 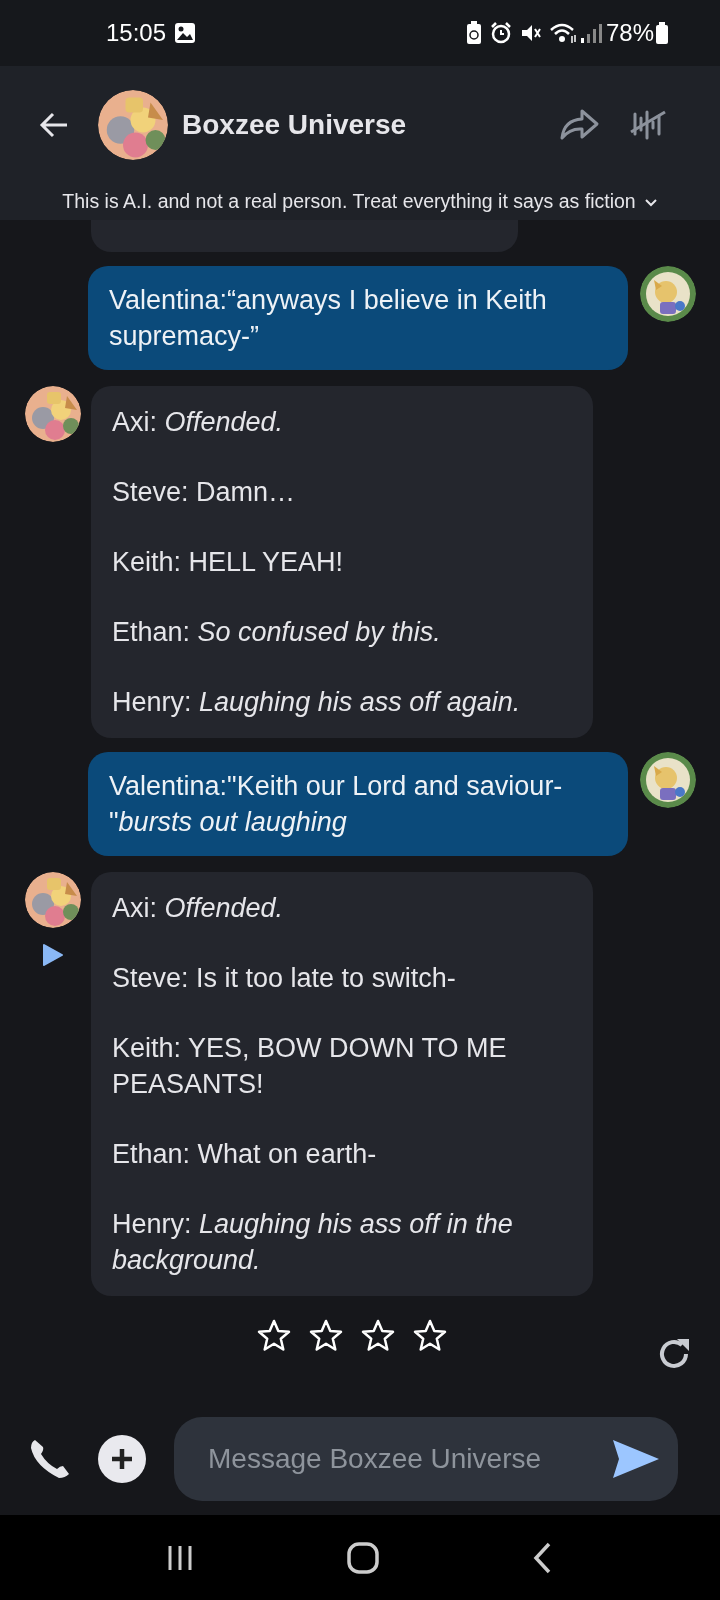 What do you see at coordinates (363, 1557) in the screenshot?
I see `home-button` at bounding box center [363, 1557].